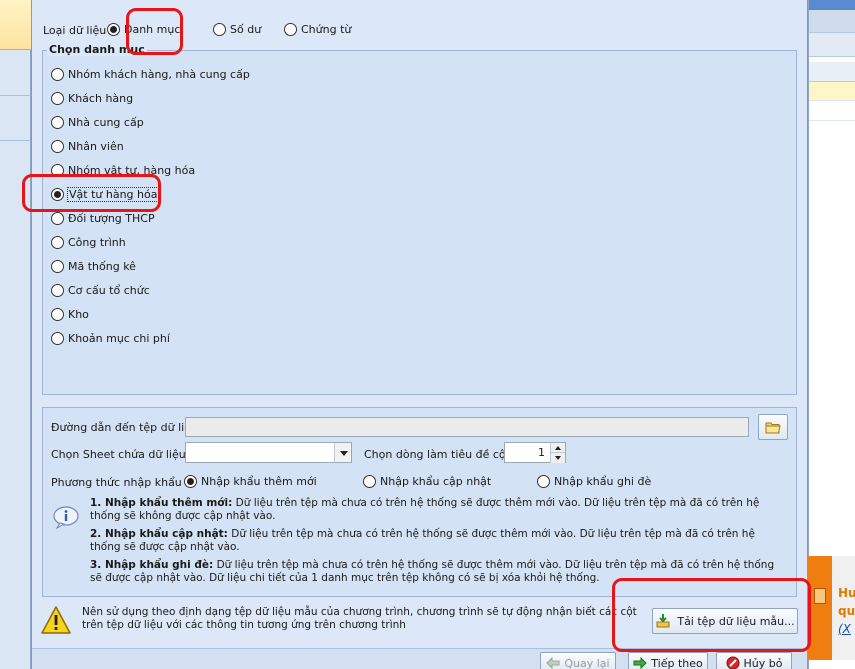 This screenshot has width=855, height=669. I want to click on header-row-stepper: 1, so click(535, 452).